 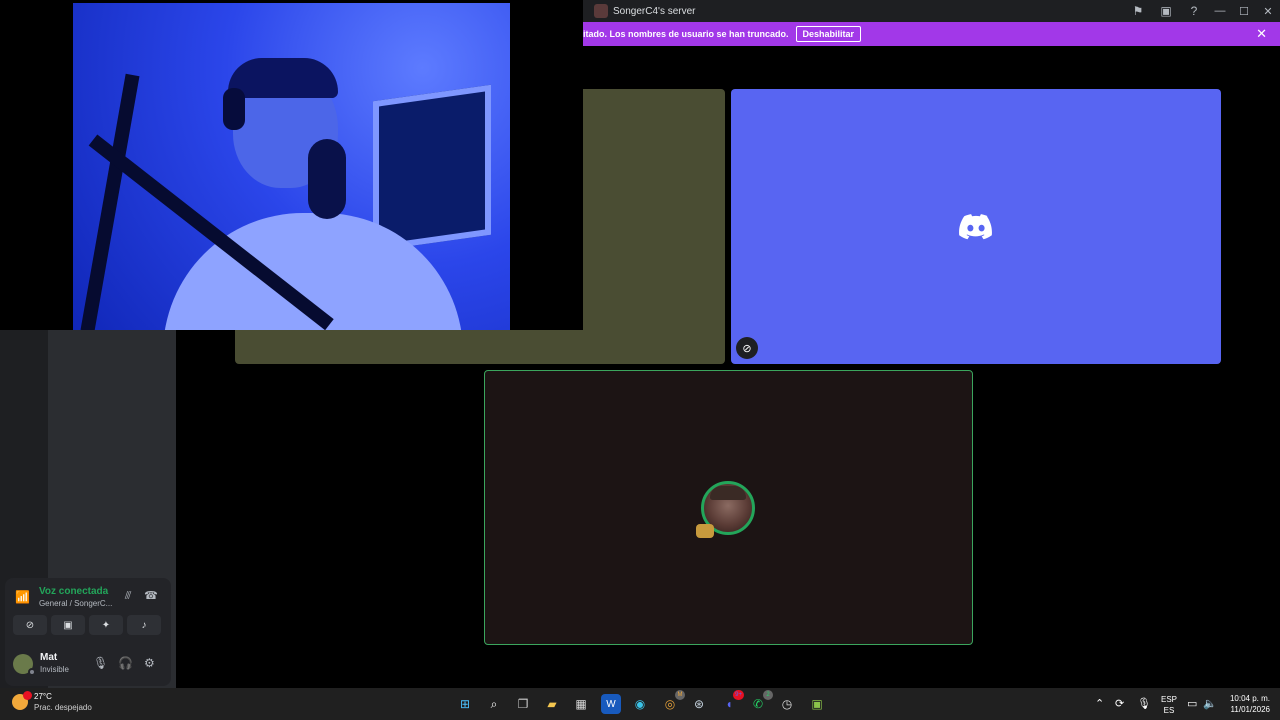 I want to click on minimize-button: —, so click(x=1220, y=11).